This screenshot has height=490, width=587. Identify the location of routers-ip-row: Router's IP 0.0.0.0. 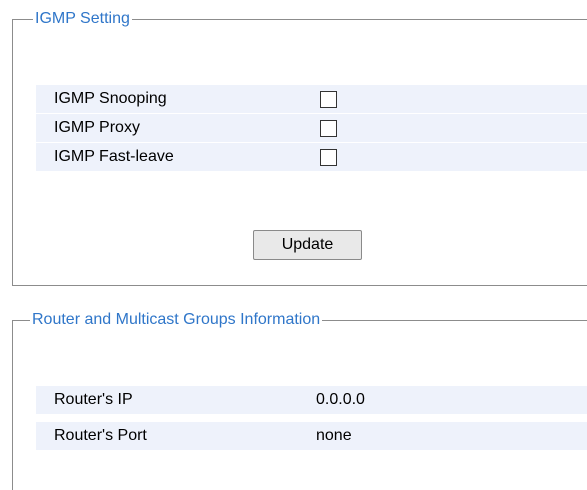
(311, 400).